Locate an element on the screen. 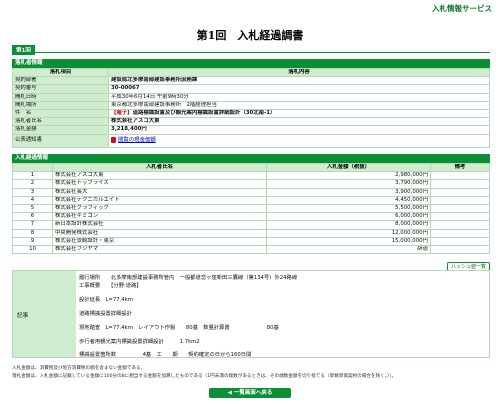 The image size is (500, 404). bid-no: 6 is located at coordinates (32, 217).